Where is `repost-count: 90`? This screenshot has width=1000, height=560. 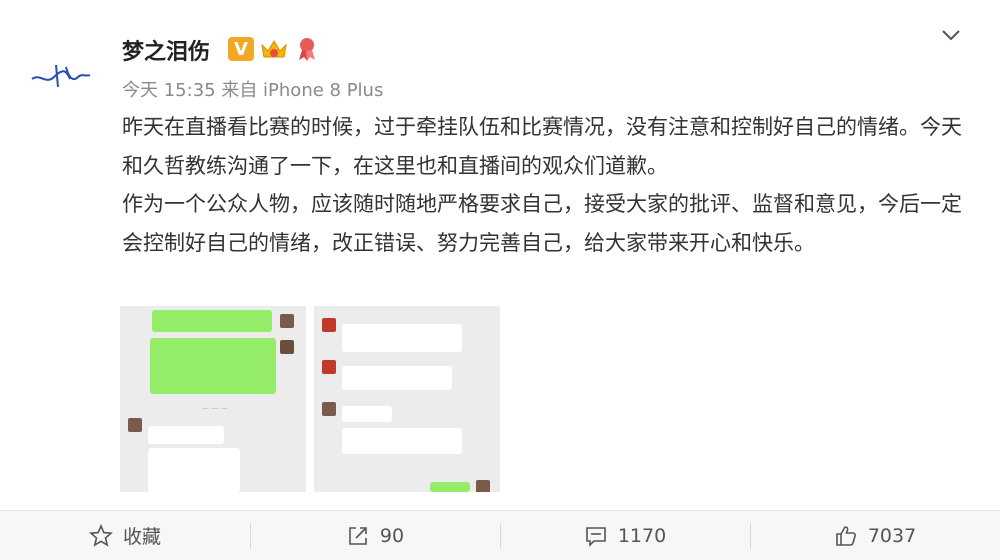
repost-count: 90 is located at coordinates (392, 535).